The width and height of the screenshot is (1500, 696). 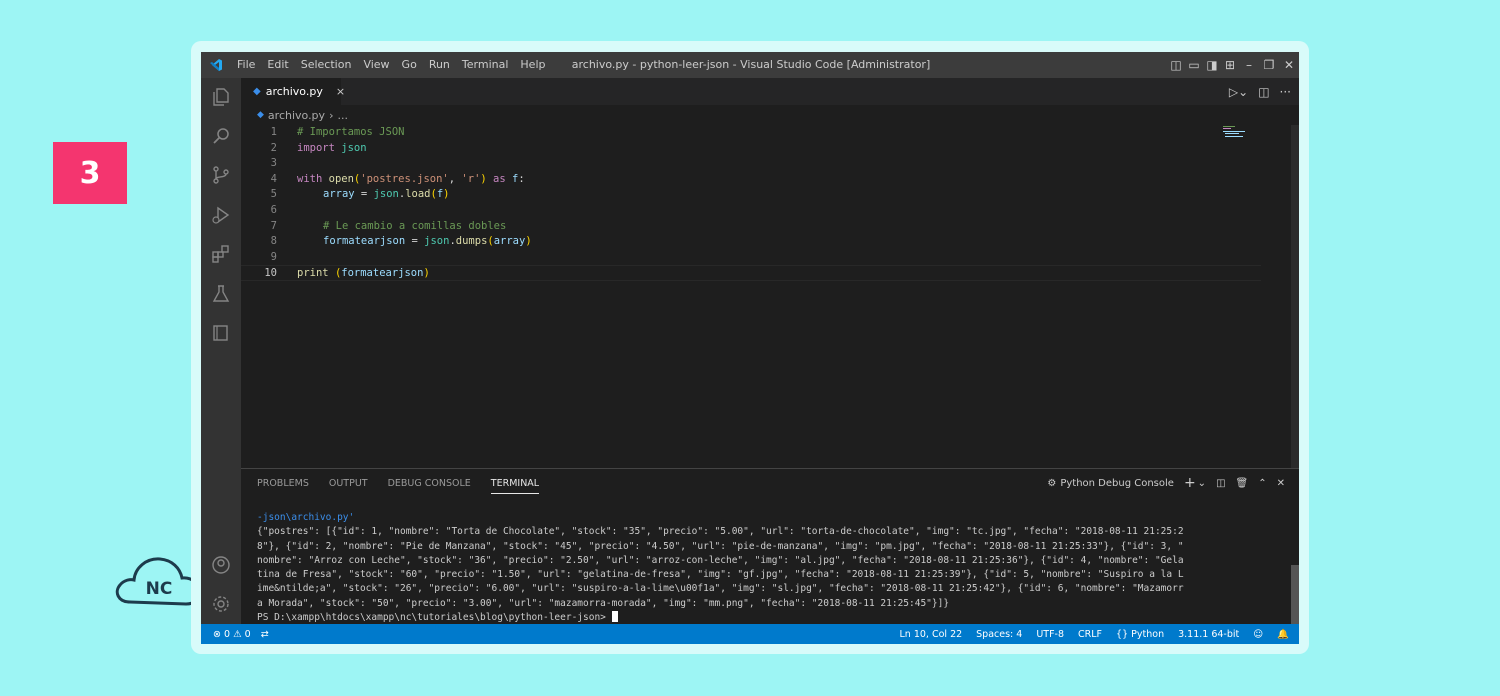 What do you see at coordinates (273, 147) in the screenshot?
I see `line-number: 2` at bounding box center [273, 147].